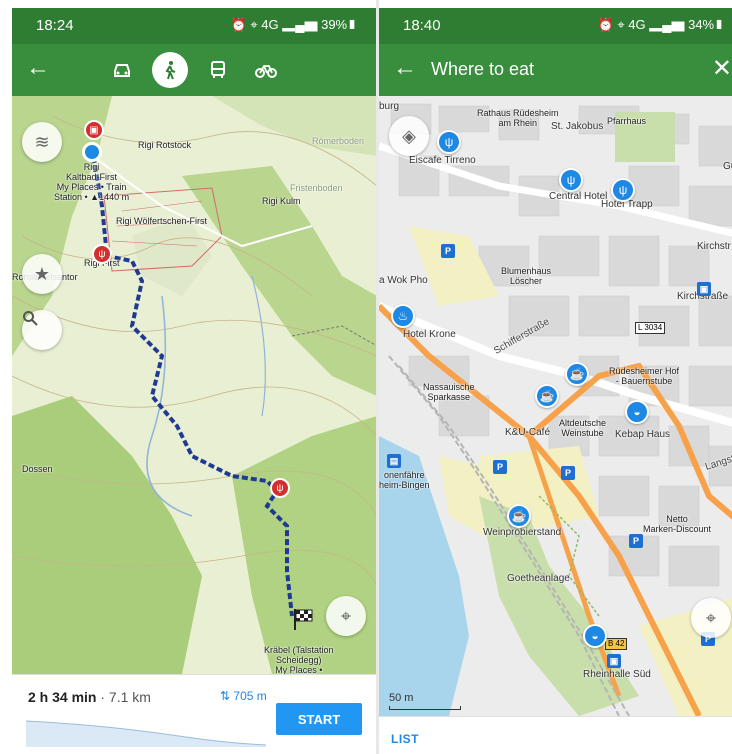 The image size is (732, 754). I want to click on favorites-star-icon: ★, so click(42, 274).